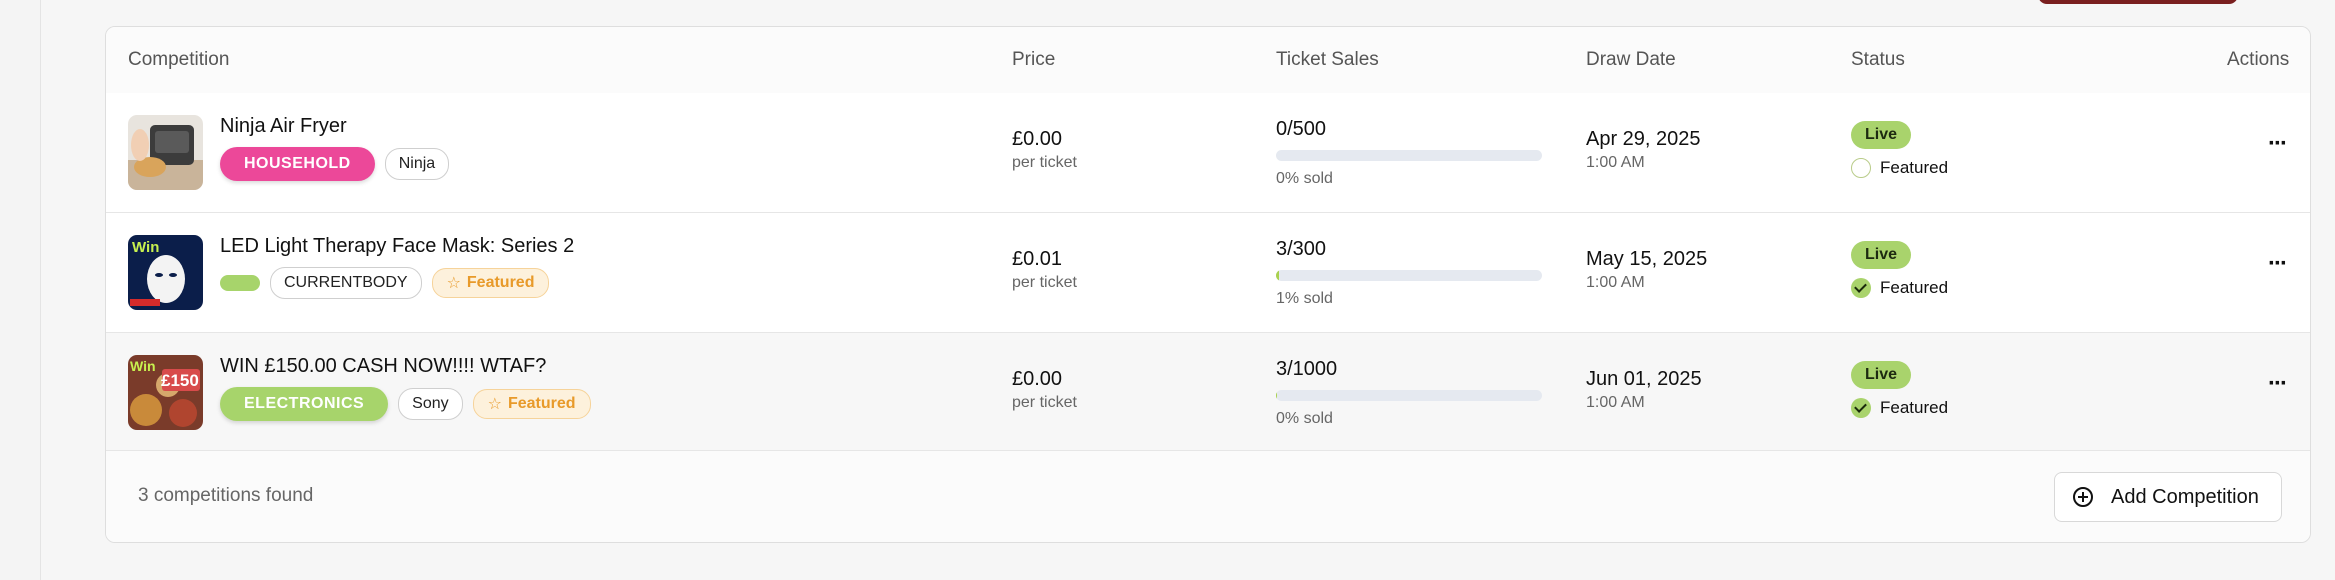 The image size is (2335, 580). Describe the element at coordinates (165, 152) in the screenshot. I see `competition-thumbnail` at that location.